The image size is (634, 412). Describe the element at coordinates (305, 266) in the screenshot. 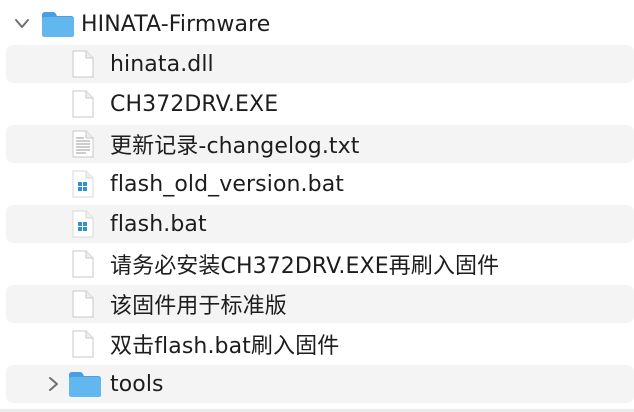

I see `file-name: 请务必安装CH372DRV.EXE再刷入固件` at that location.